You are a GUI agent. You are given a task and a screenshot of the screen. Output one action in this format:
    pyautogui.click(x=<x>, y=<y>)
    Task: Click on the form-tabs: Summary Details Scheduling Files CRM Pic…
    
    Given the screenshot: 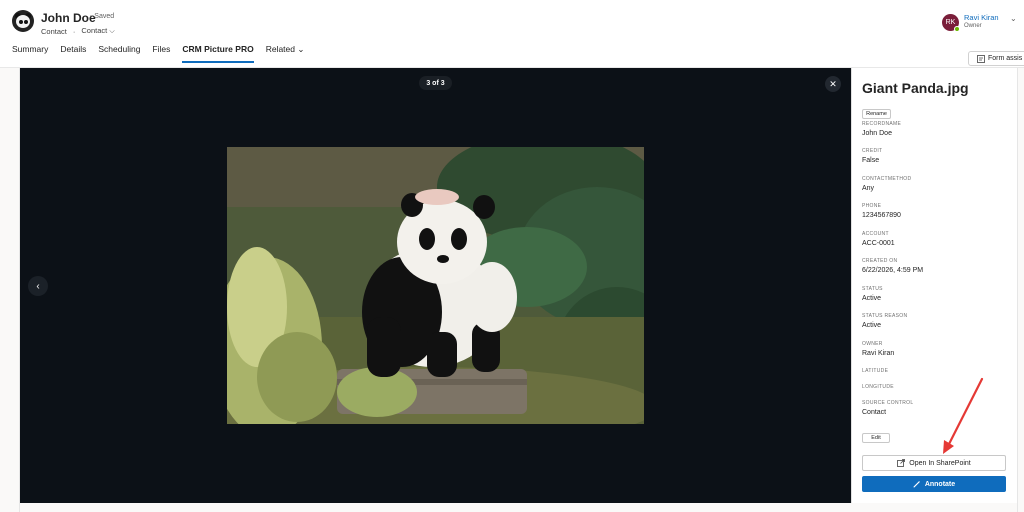 What is the action you would take?
    pyautogui.click(x=158, y=53)
    